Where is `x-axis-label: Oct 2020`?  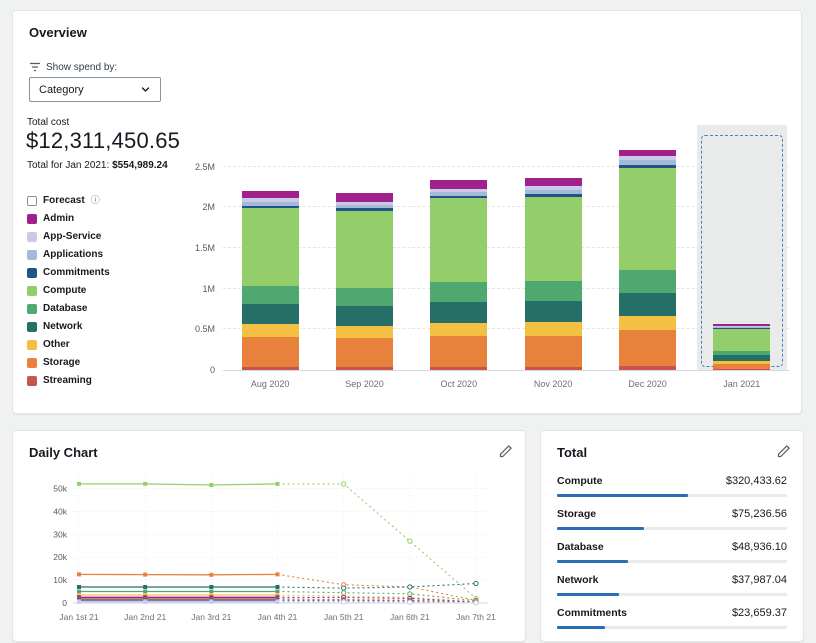 x-axis-label: Oct 2020 is located at coordinates (459, 384).